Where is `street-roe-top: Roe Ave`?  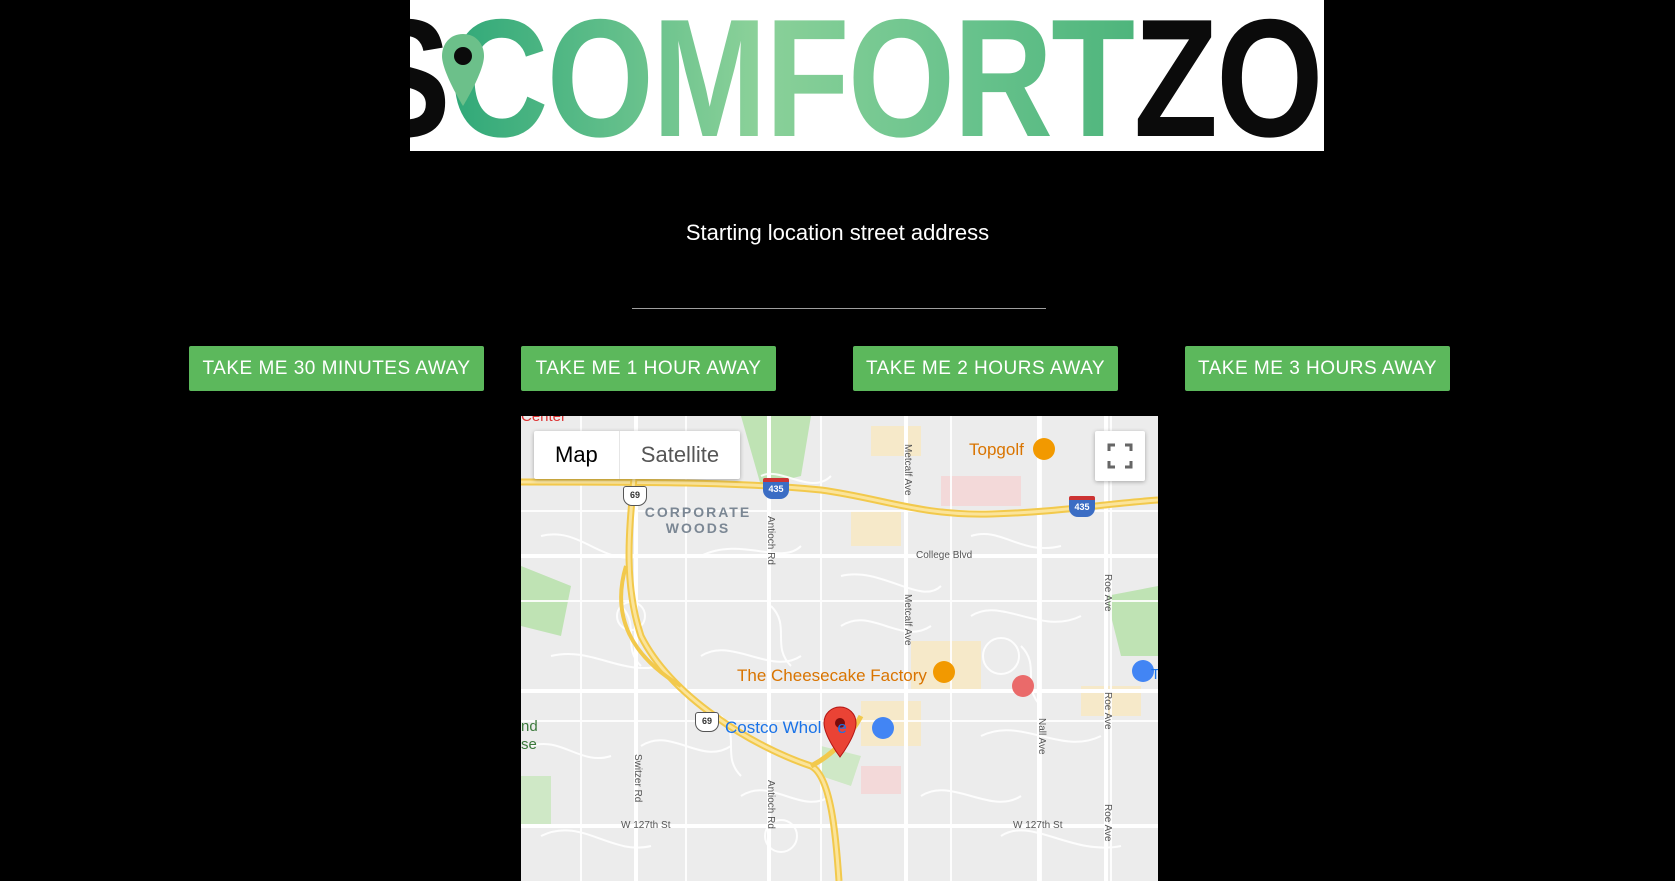
street-roe-top: Roe Ave is located at coordinates (1107, 593).